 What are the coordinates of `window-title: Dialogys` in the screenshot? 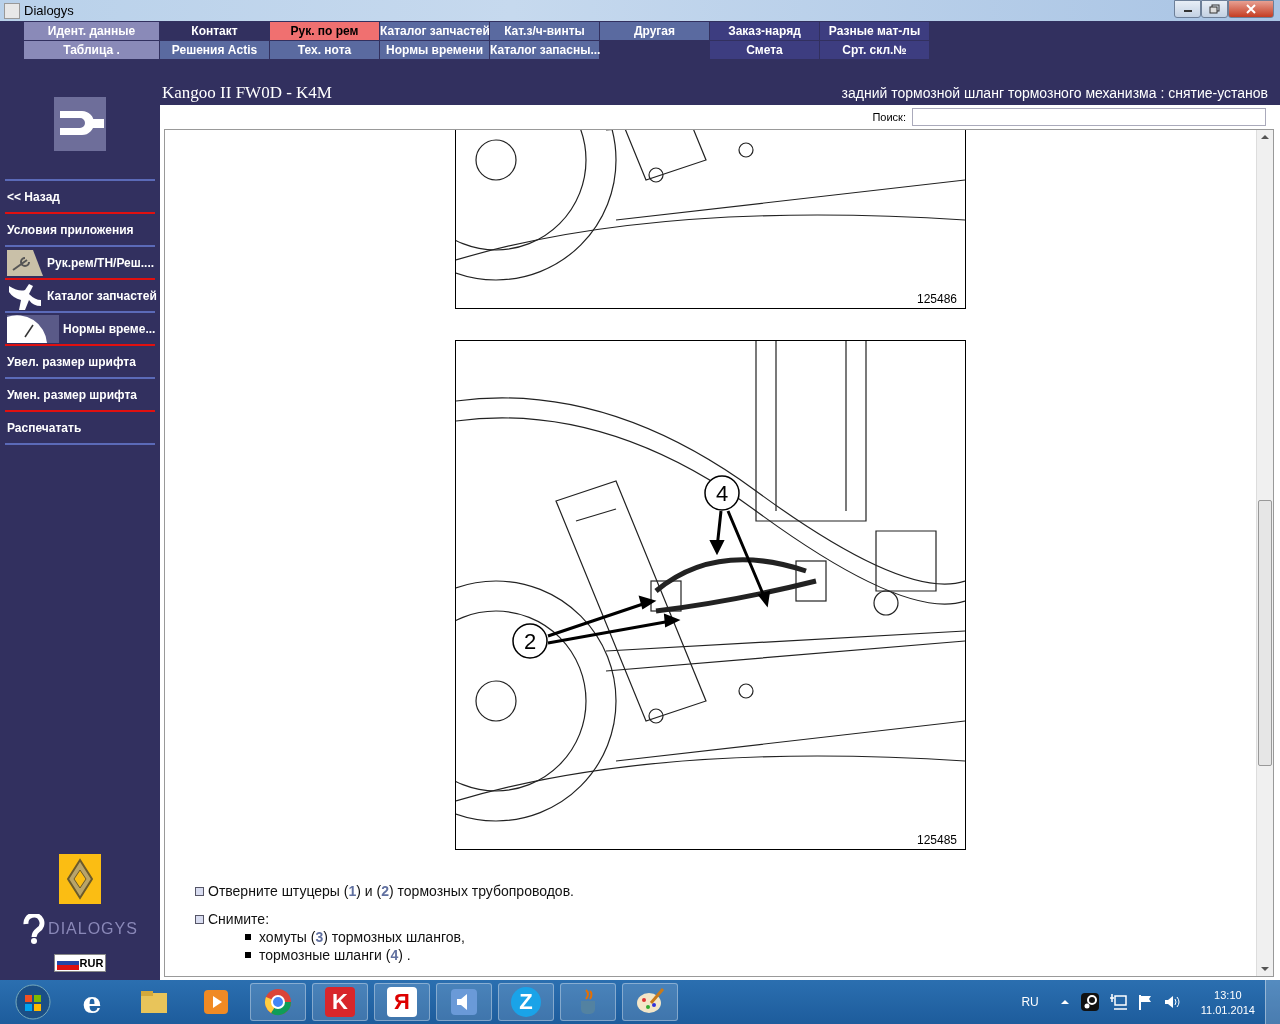 It's located at (49, 10).